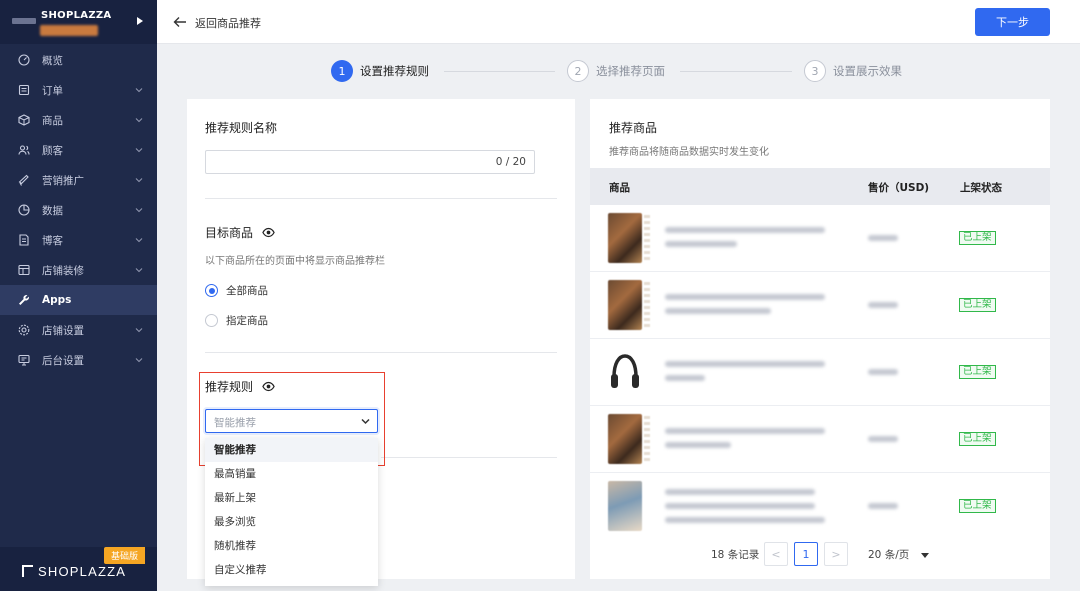 This screenshot has width=1080, height=591. Describe the element at coordinates (291, 450) in the screenshot. I see `dropdown-option: 智能推荐` at that location.